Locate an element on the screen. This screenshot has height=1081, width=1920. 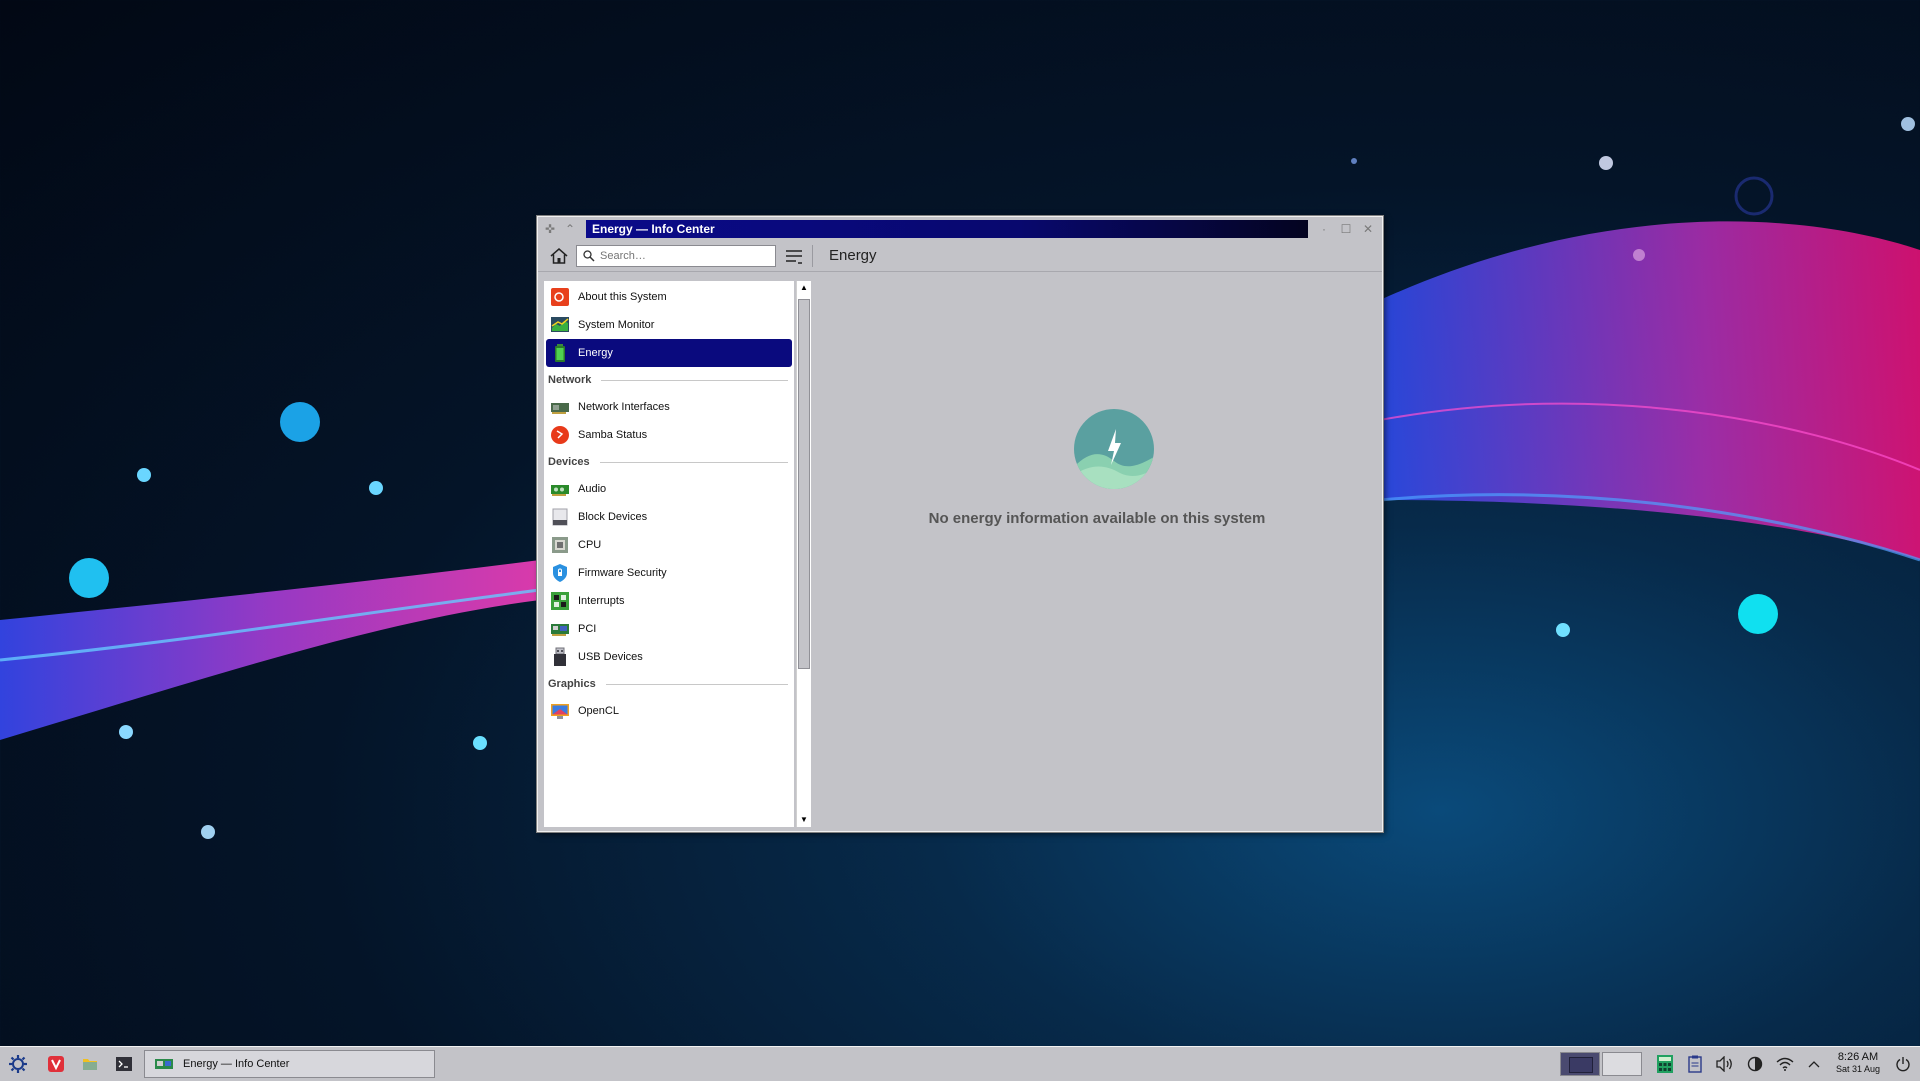
about-system-icon is located at coordinates (560, 297).